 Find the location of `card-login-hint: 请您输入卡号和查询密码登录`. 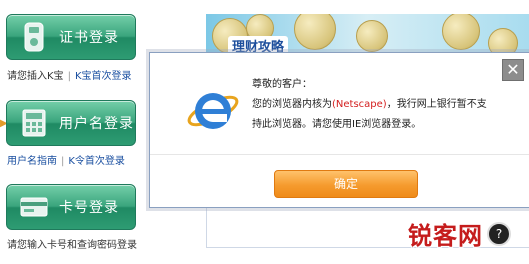

card-login-hint: 请您输入卡号和查询密码登录 is located at coordinates (72, 245).